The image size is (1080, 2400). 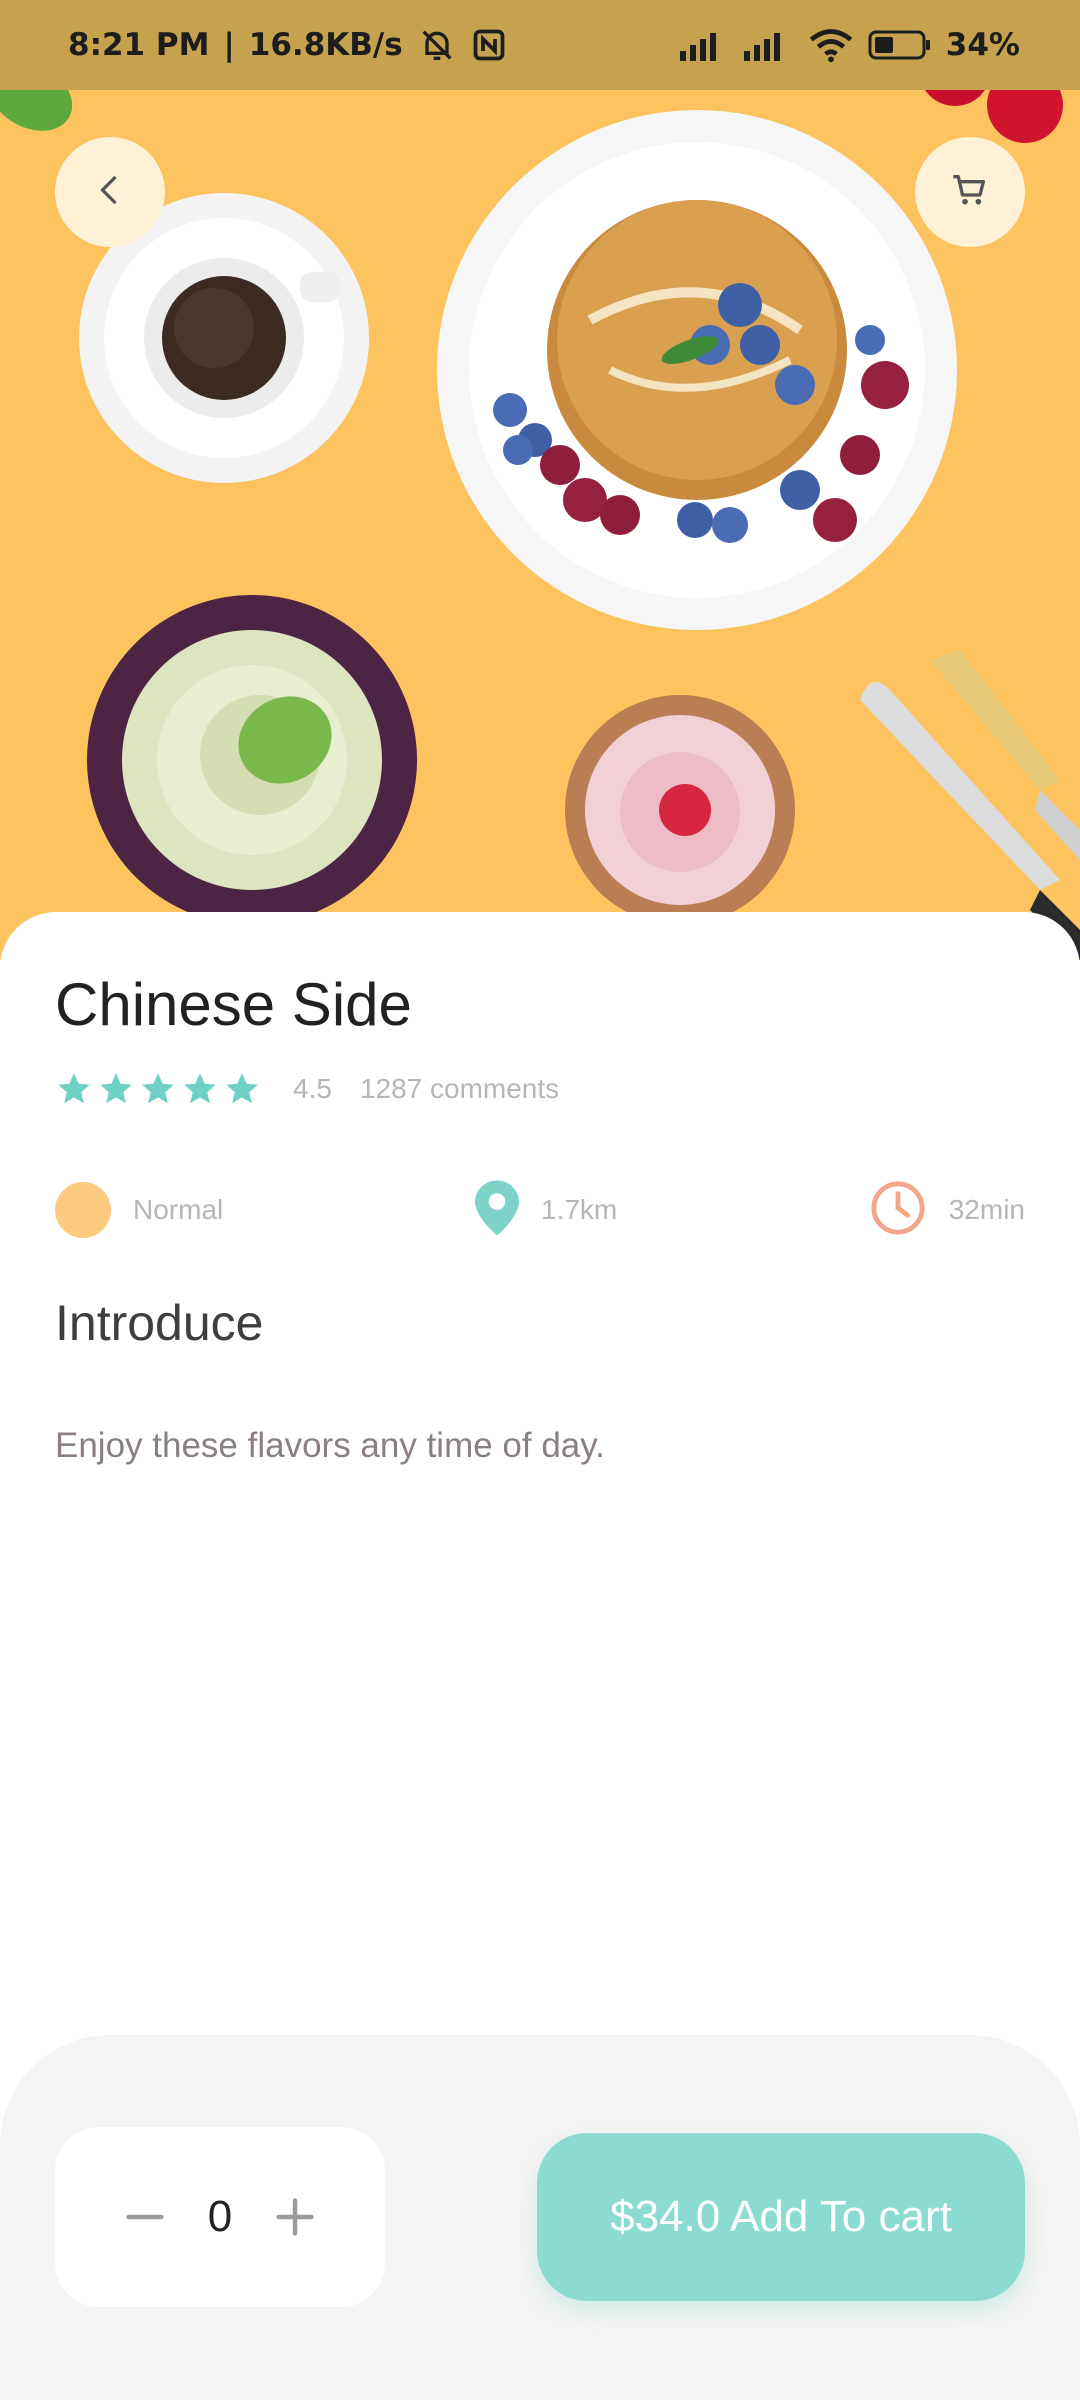 What do you see at coordinates (83, 1210) in the screenshot?
I see `level-dot-icon` at bounding box center [83, 1210].